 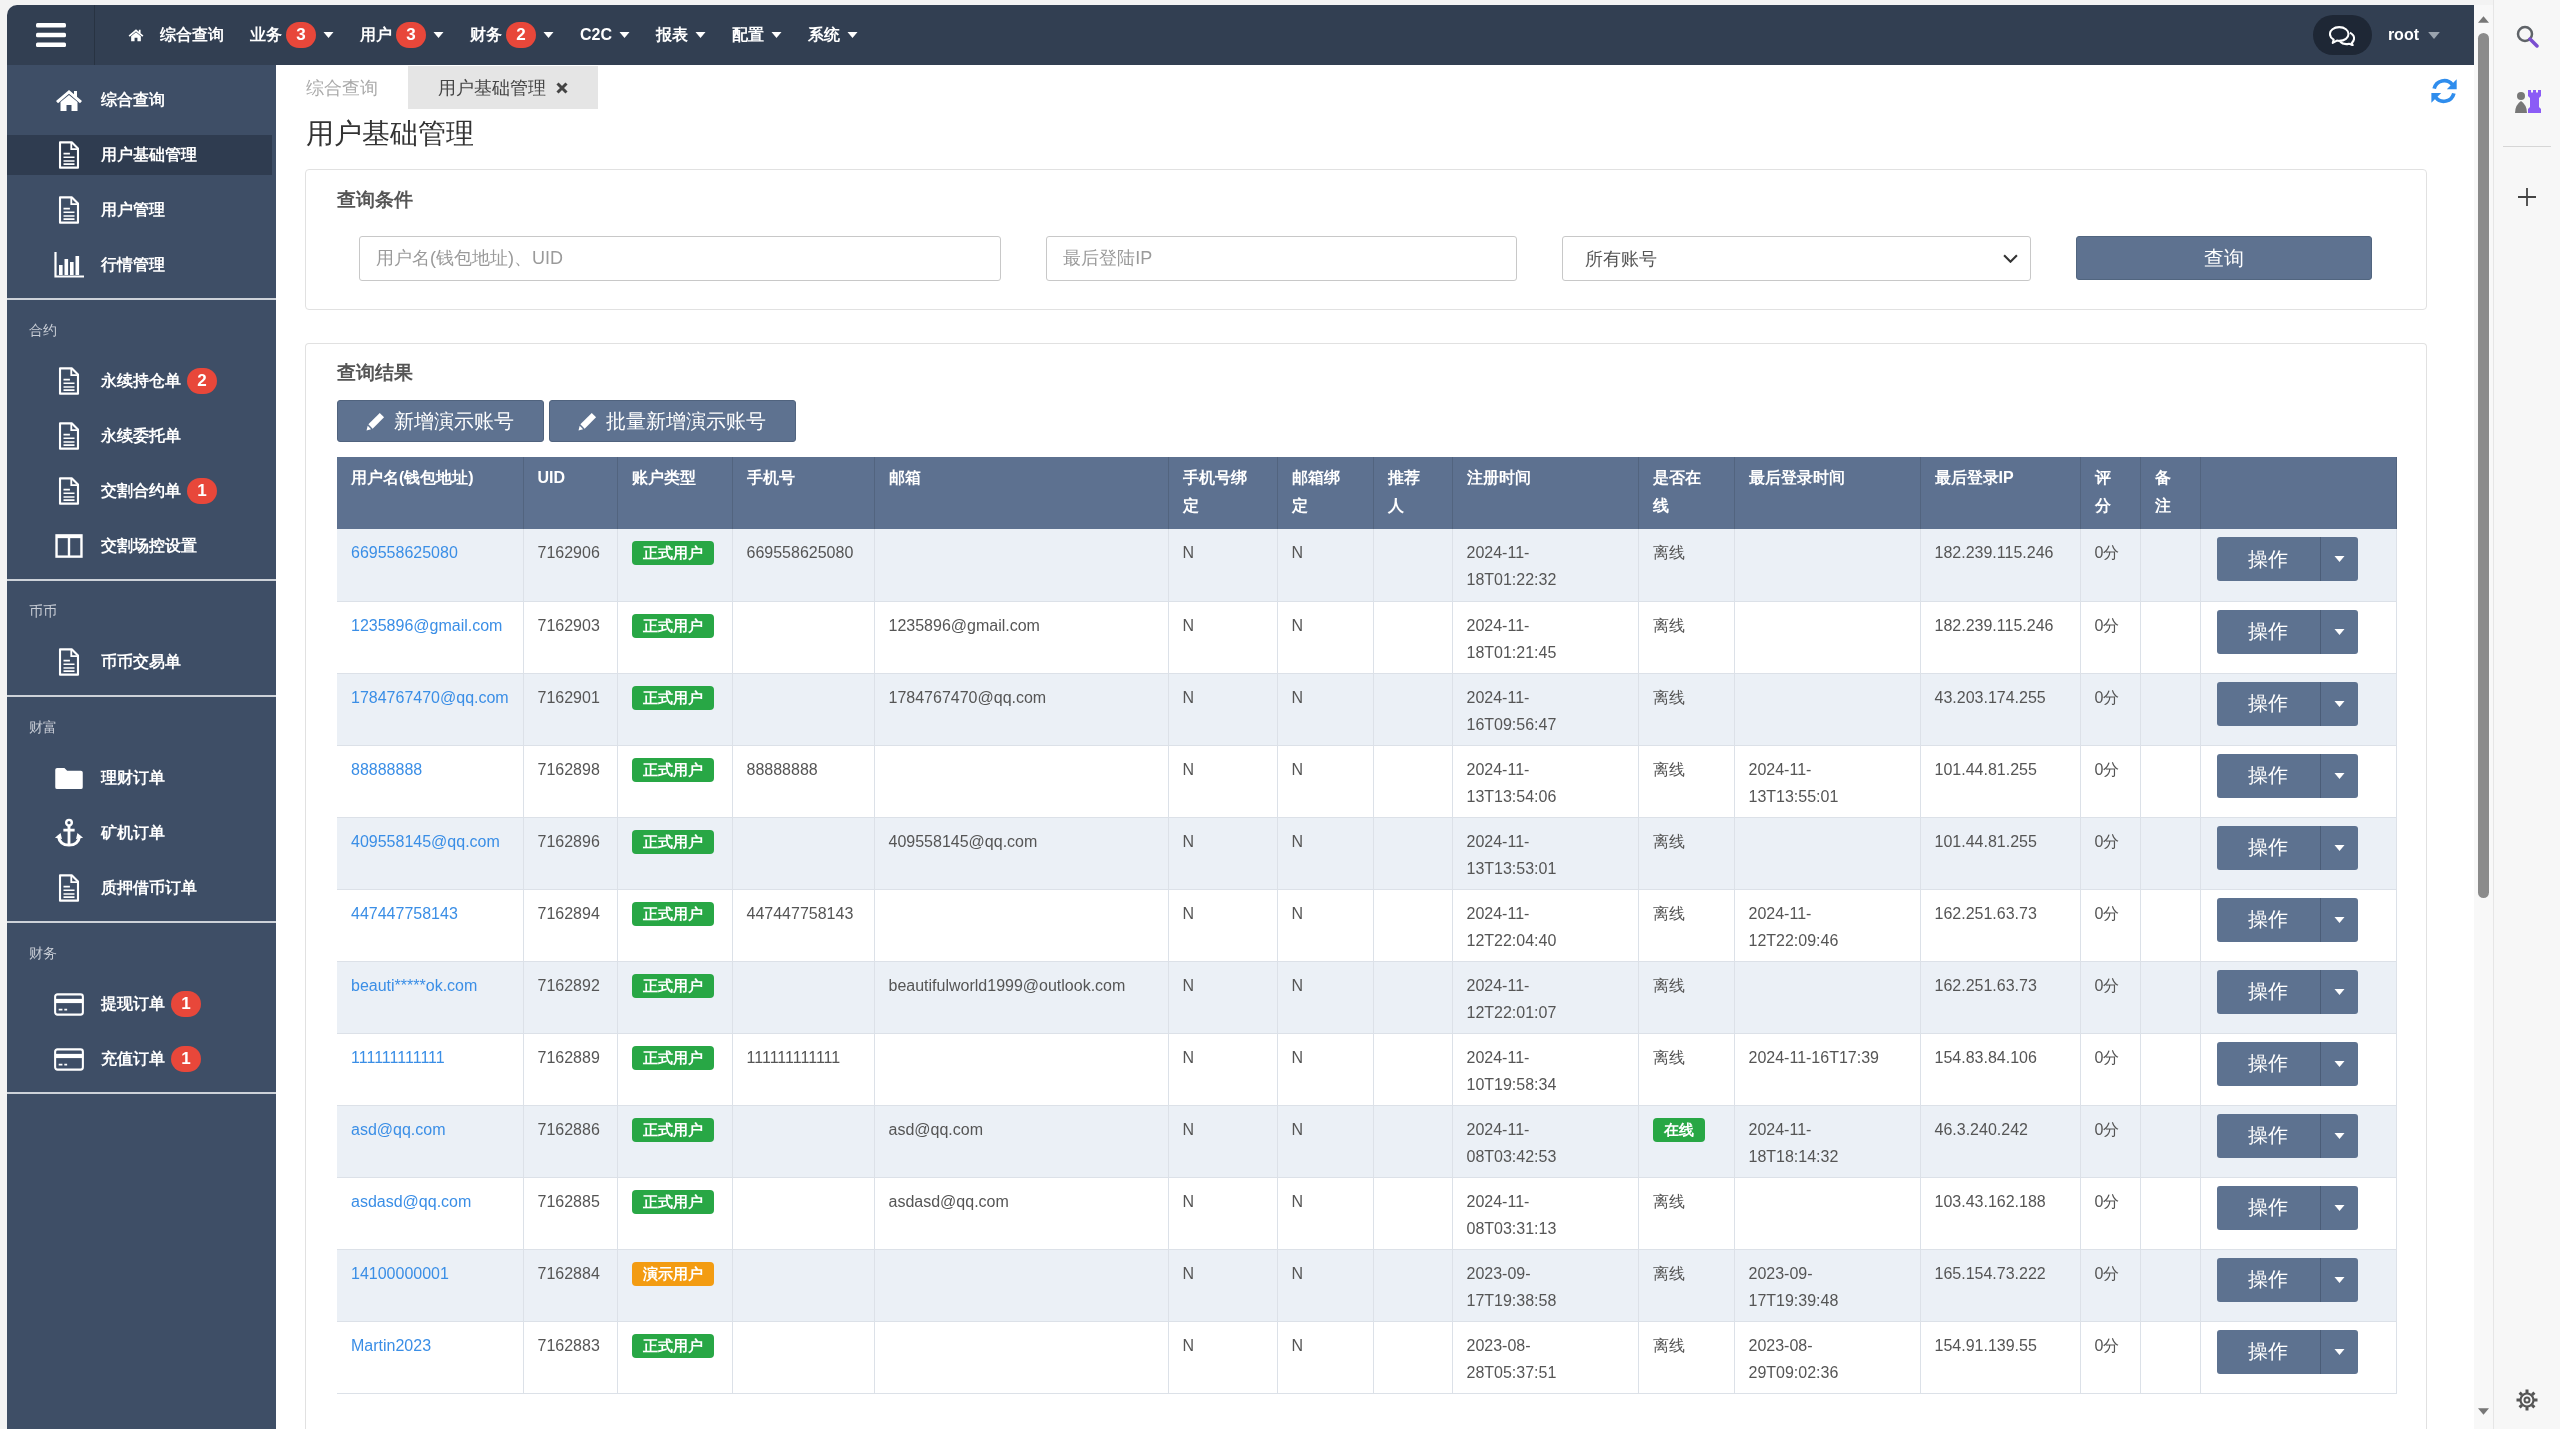 I want to click on nav-menu-item: 配置, so click(x=757, y=35).